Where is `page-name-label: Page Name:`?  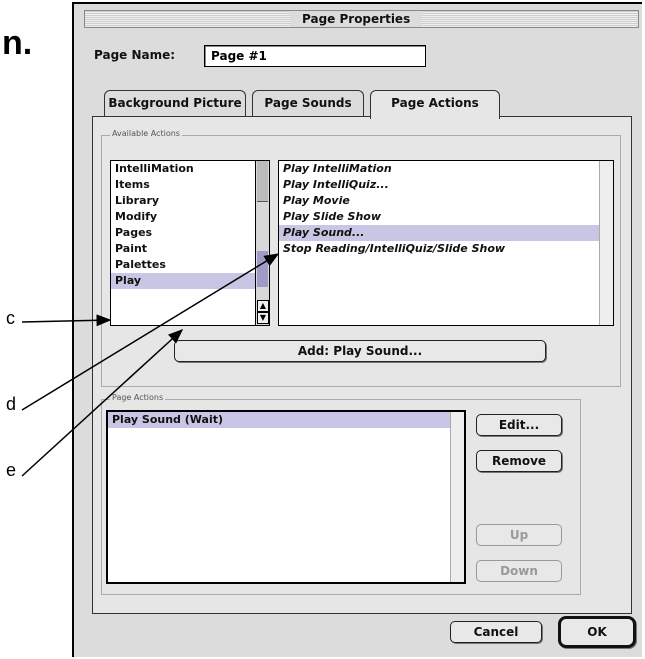
page-name-label: Page Name: is located at coordinates (135, 55).